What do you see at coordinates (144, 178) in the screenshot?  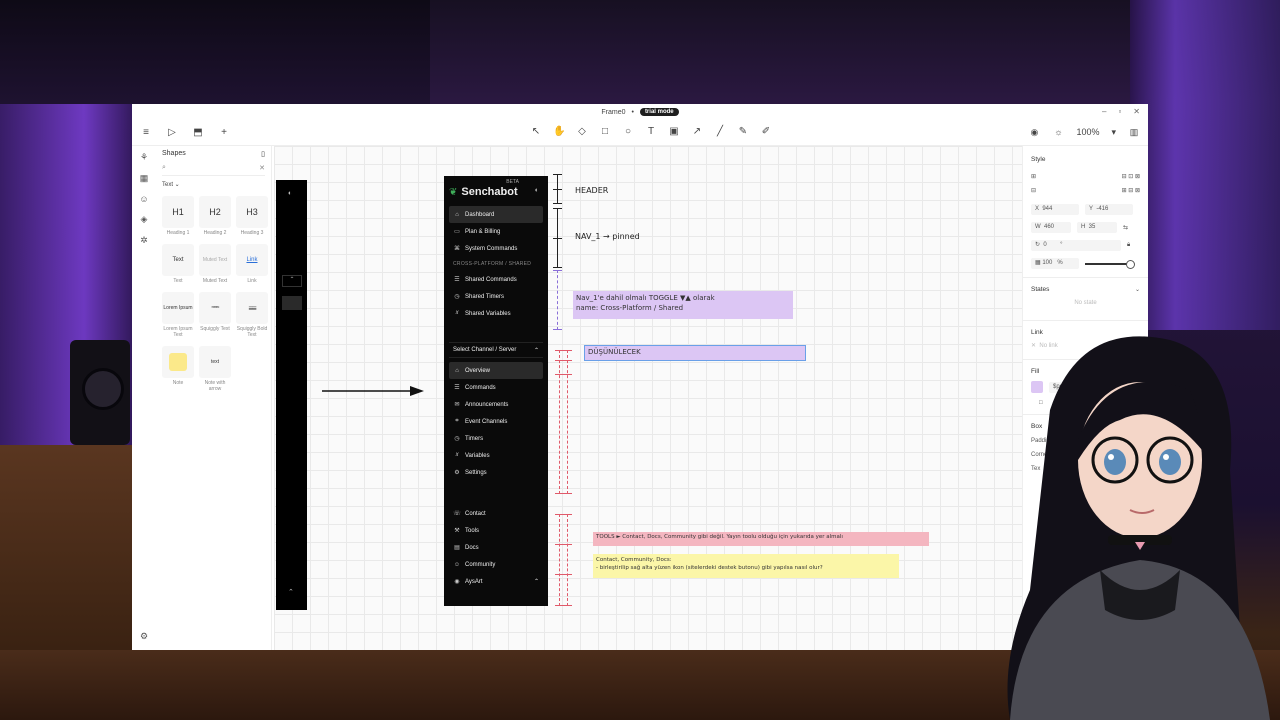 I see `grid-tab-icon: ▦` at bounding box center [144, 178].